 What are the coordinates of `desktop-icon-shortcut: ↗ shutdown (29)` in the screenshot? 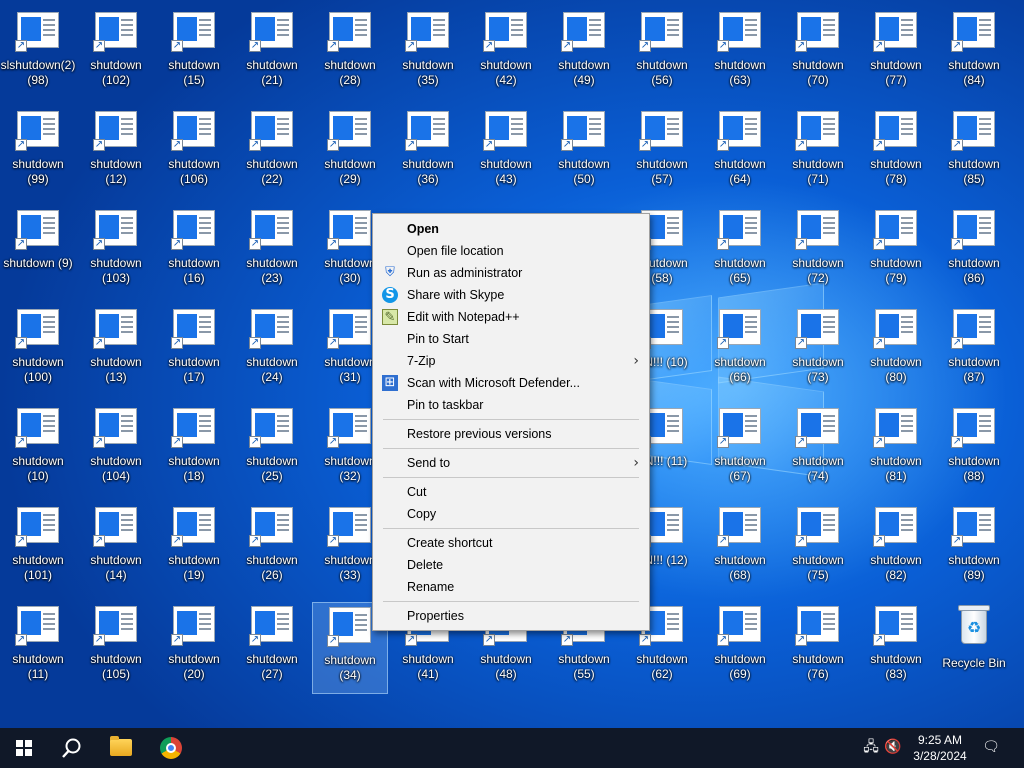 It's located at (350, 153).